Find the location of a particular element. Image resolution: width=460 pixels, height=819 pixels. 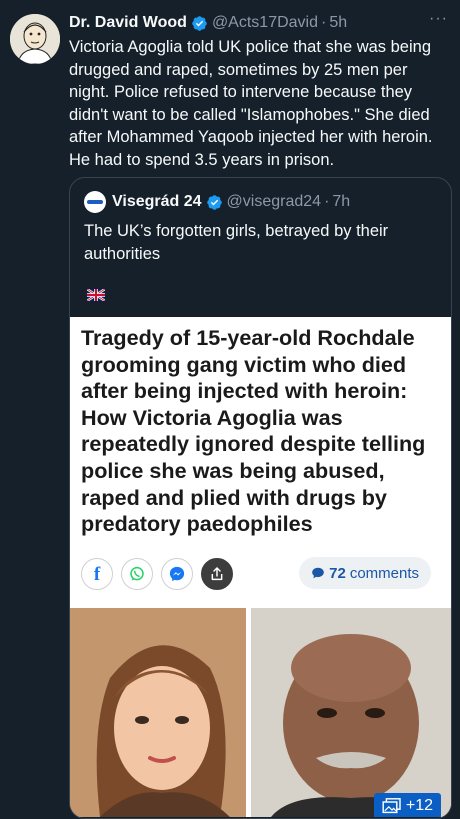

quoted-tweet-timestamp: 7h is located at coordinates (341, 202).